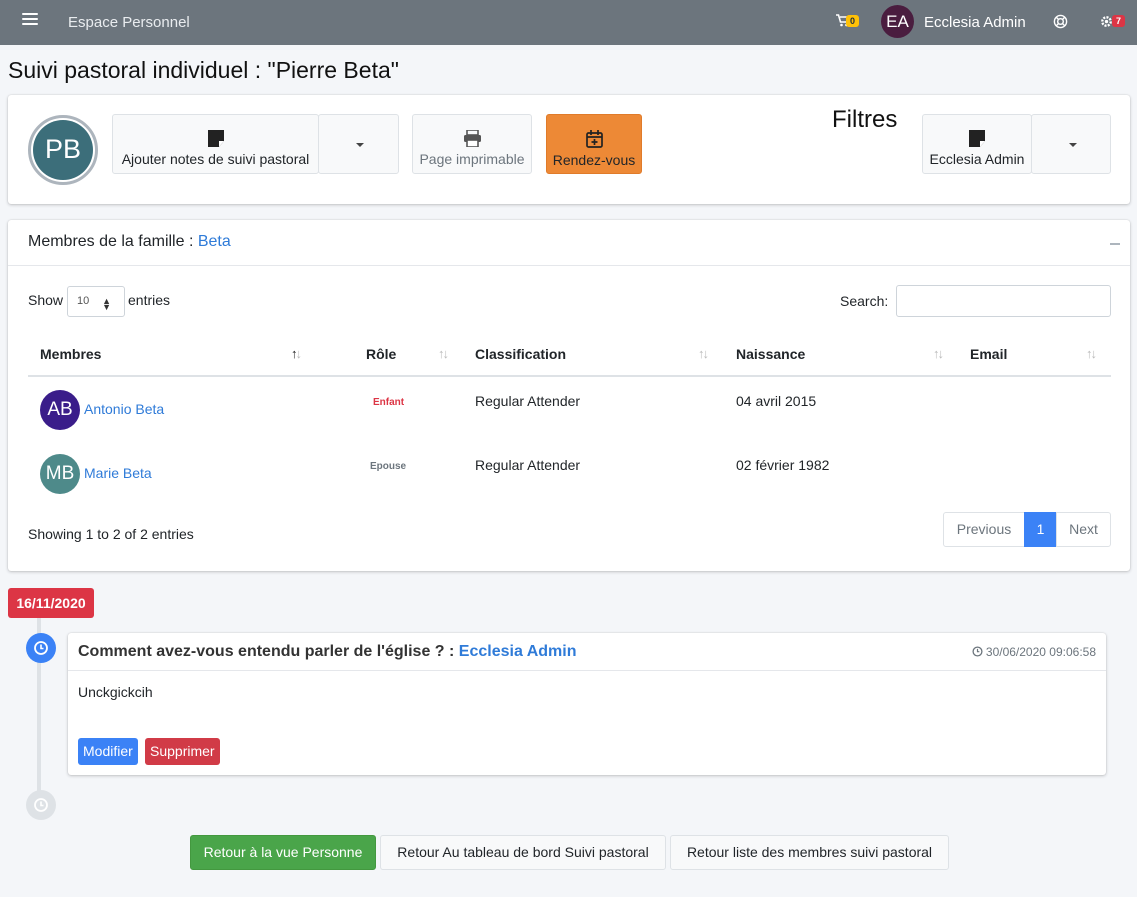 This screenshot has height=897, width=1137. What do you see at coordinates (129, 241) in the screenshot?
I see `family-header: Membres de la famille : Beta` at bounding box center [129, 241].